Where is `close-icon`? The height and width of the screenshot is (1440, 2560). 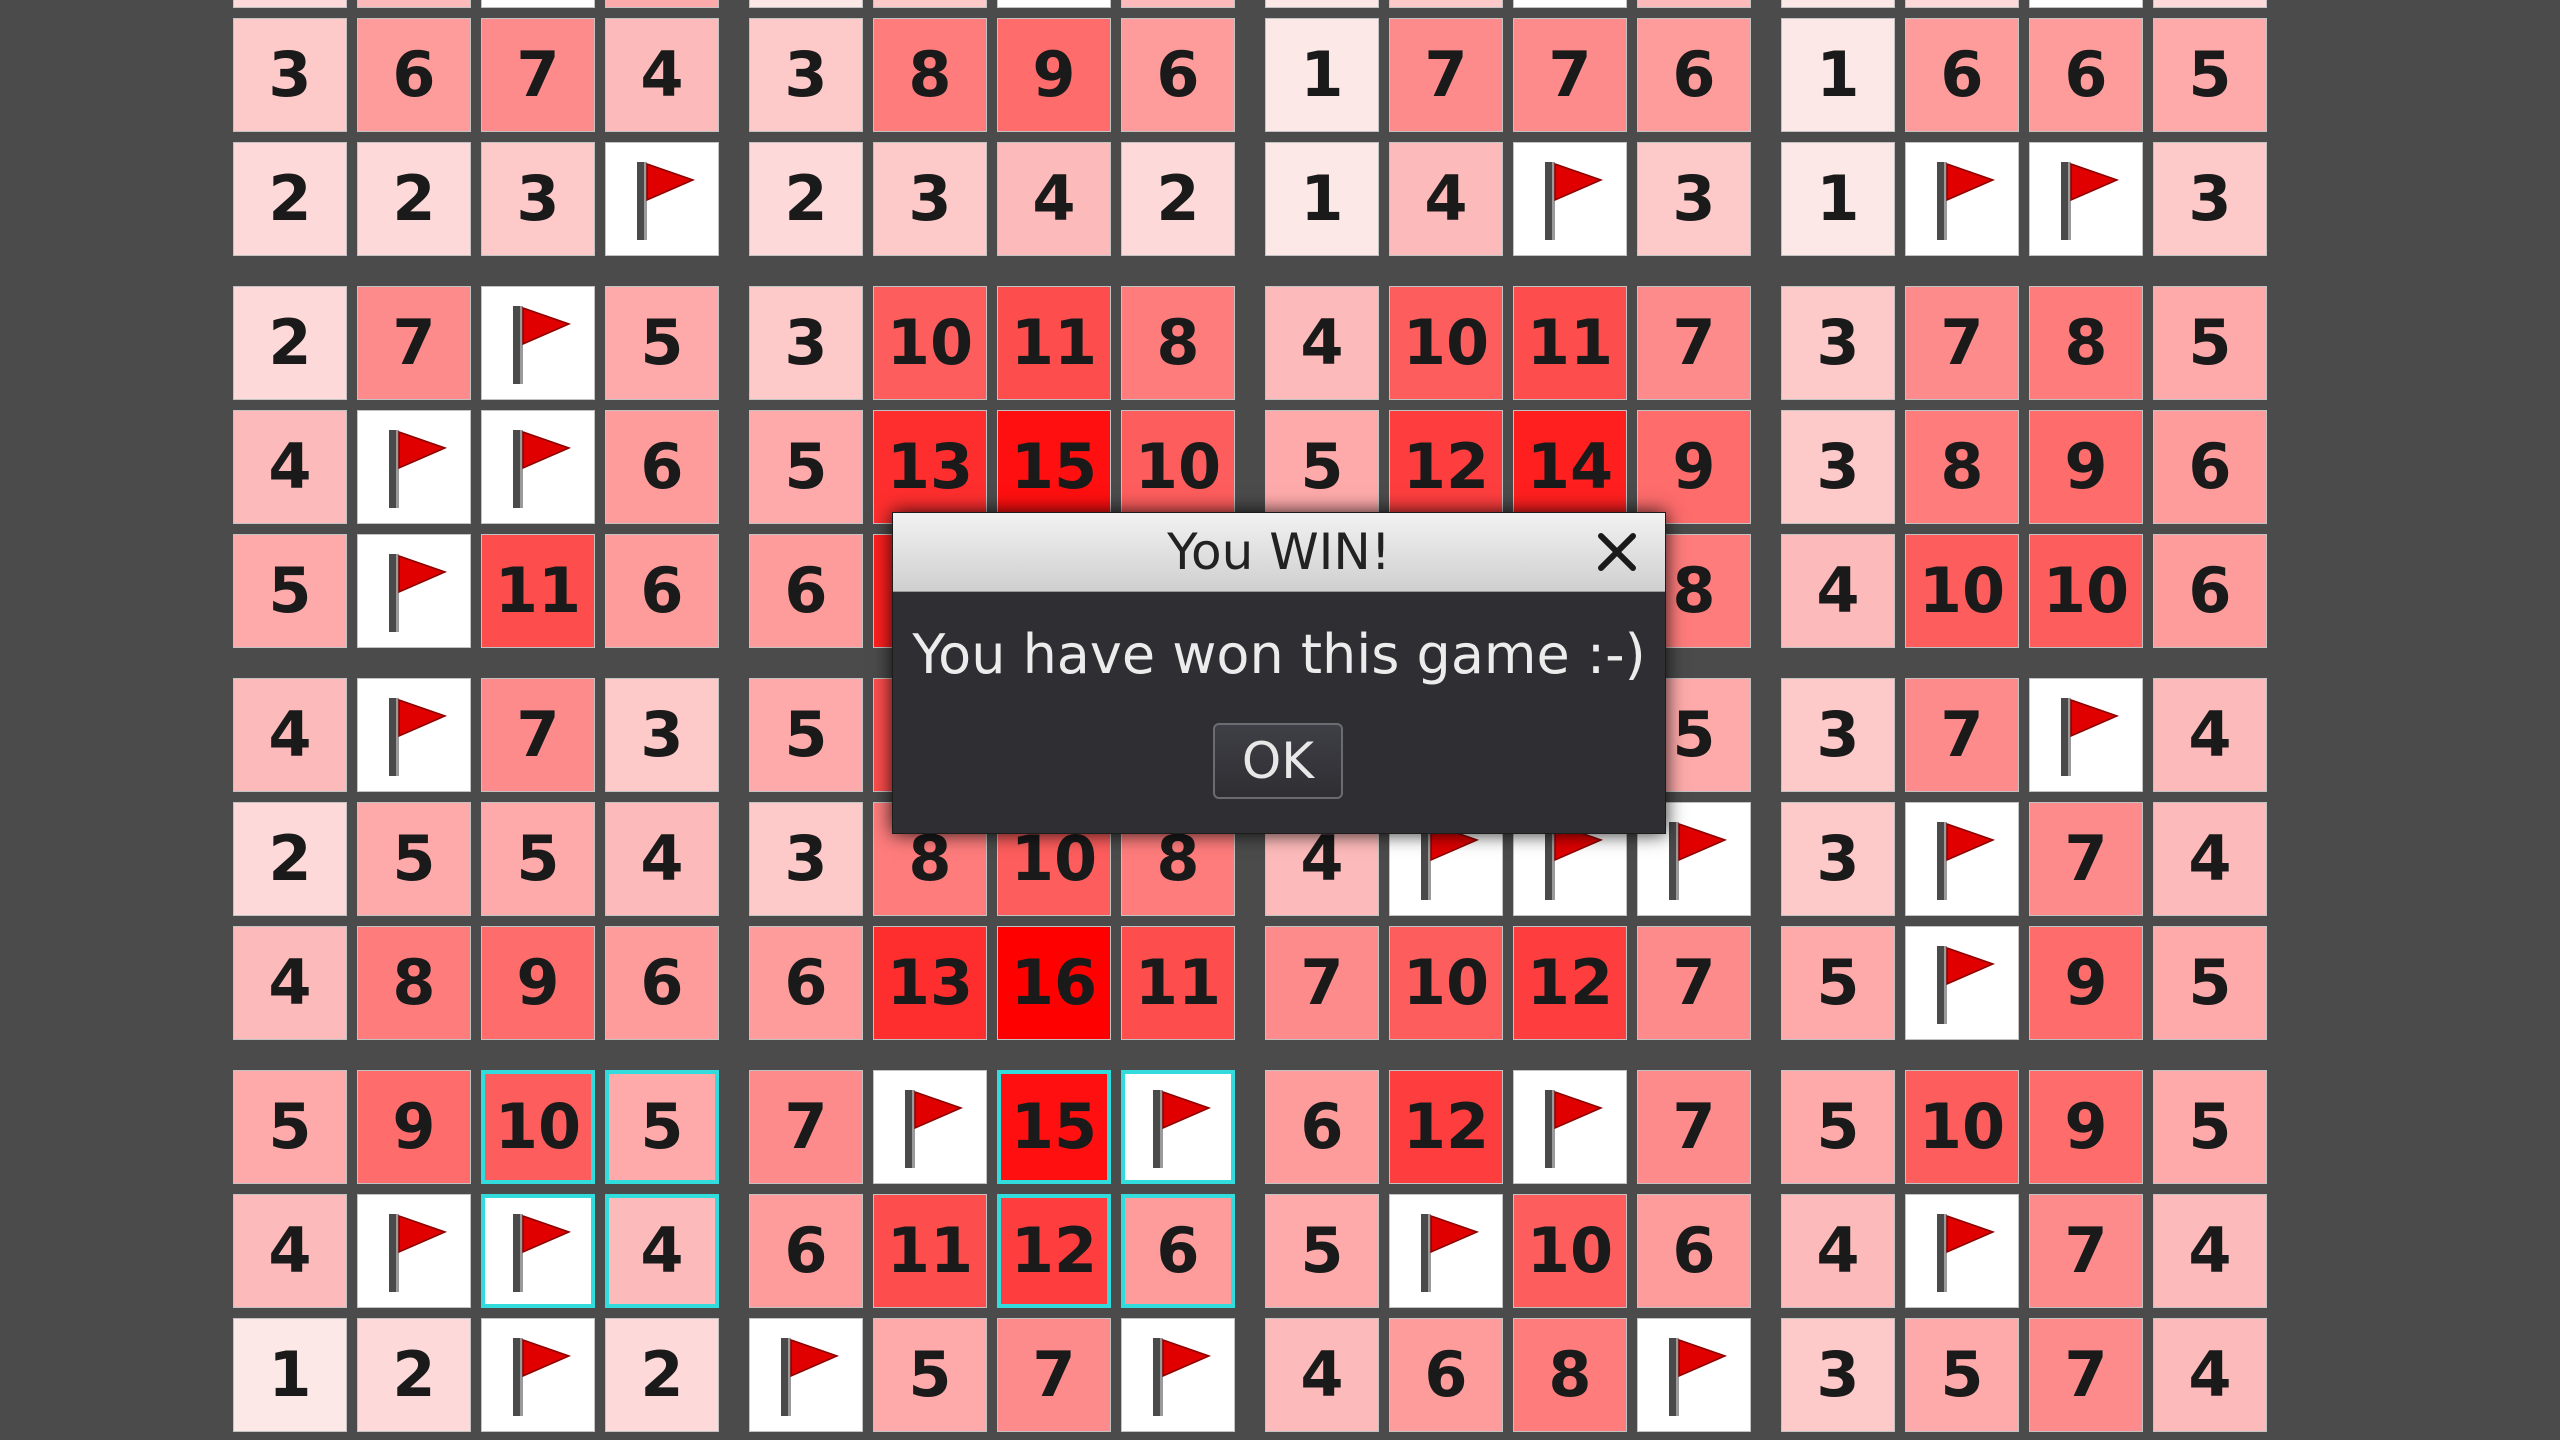
close-icon is located at coordinates (1617, 552).